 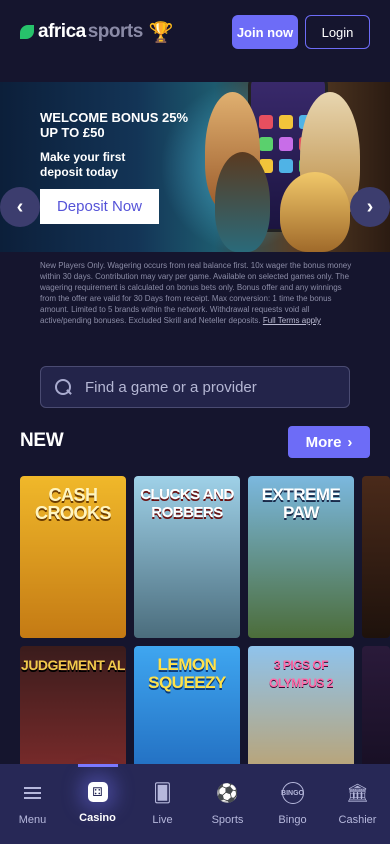 What do you see at coordinates (32, 820) in the screenshot?
I see `nav-label: Menu` at bounding box center [32, 820].